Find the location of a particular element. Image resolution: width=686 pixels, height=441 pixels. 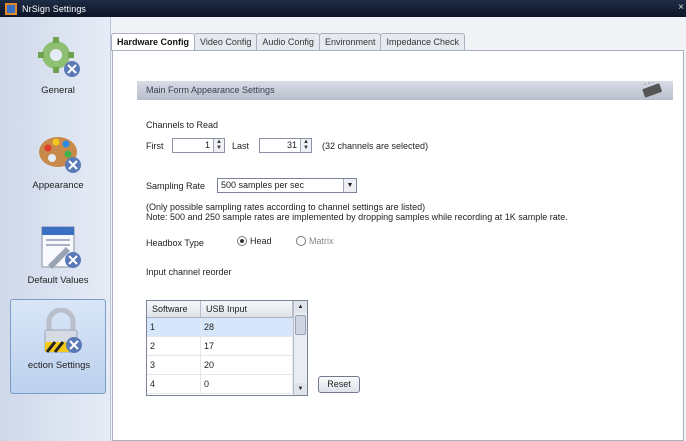

tab-video-config: Video Config is located at coordinates (226, 41).